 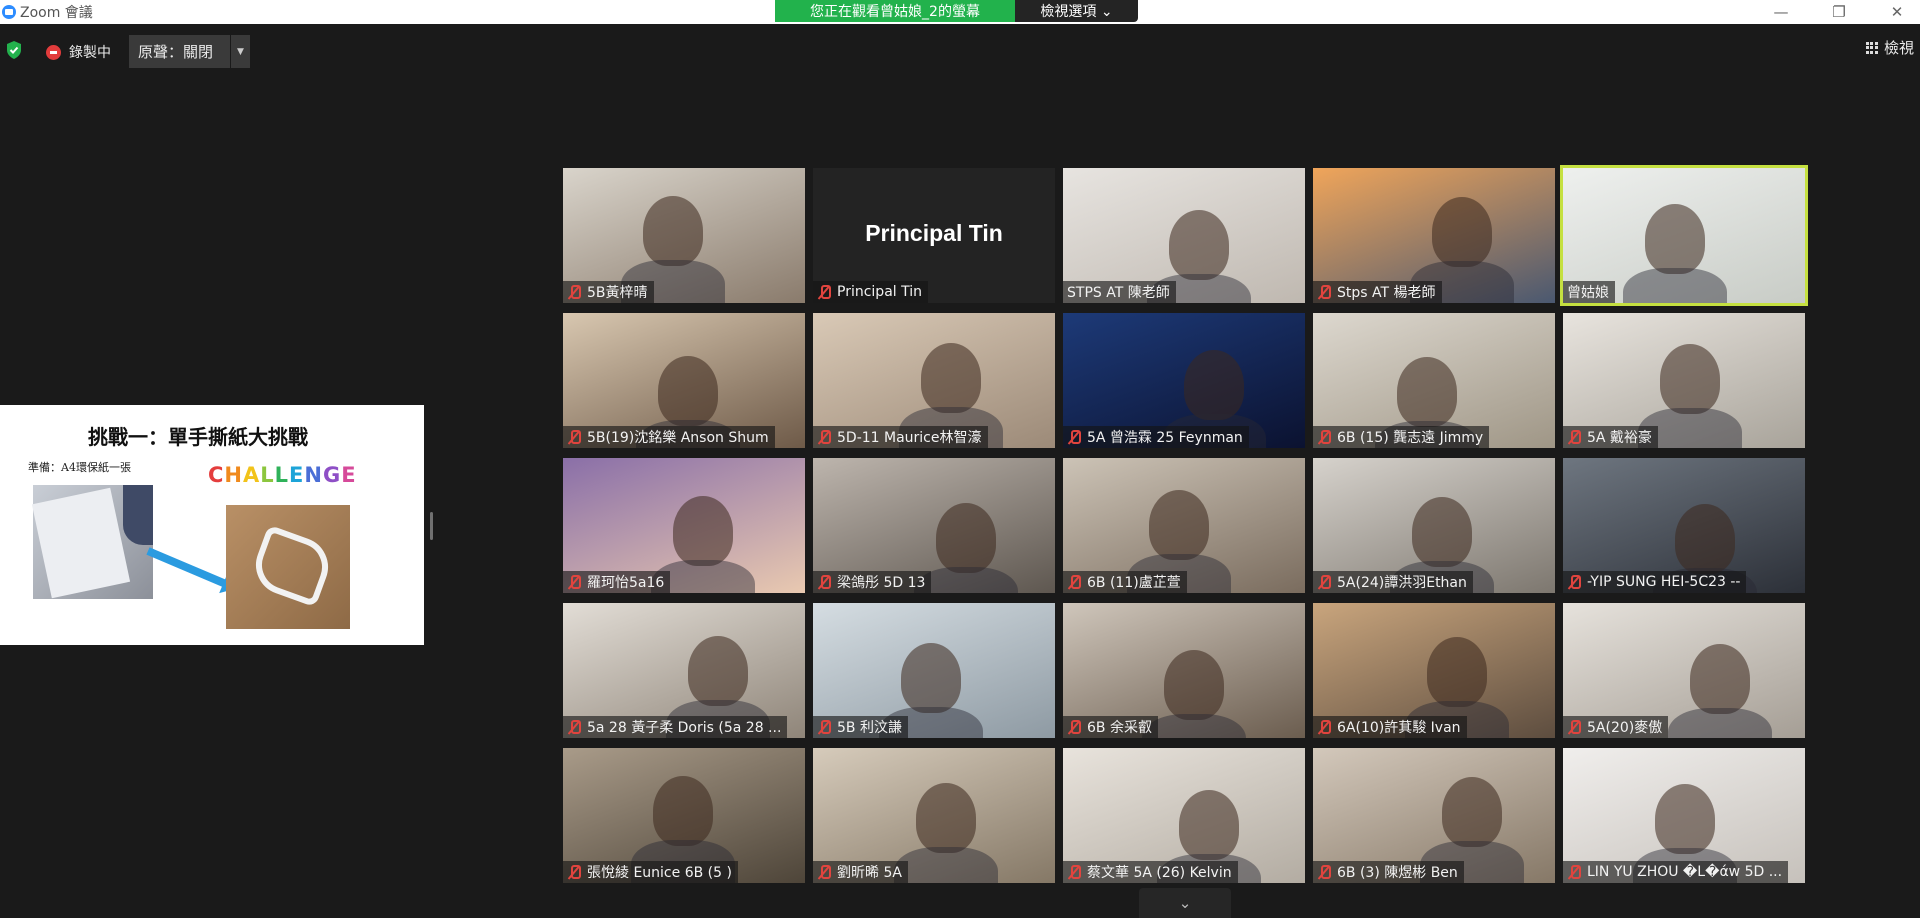 I want to click on show-toolbar-toggle: ⌄, so click(x=1185, y=903).